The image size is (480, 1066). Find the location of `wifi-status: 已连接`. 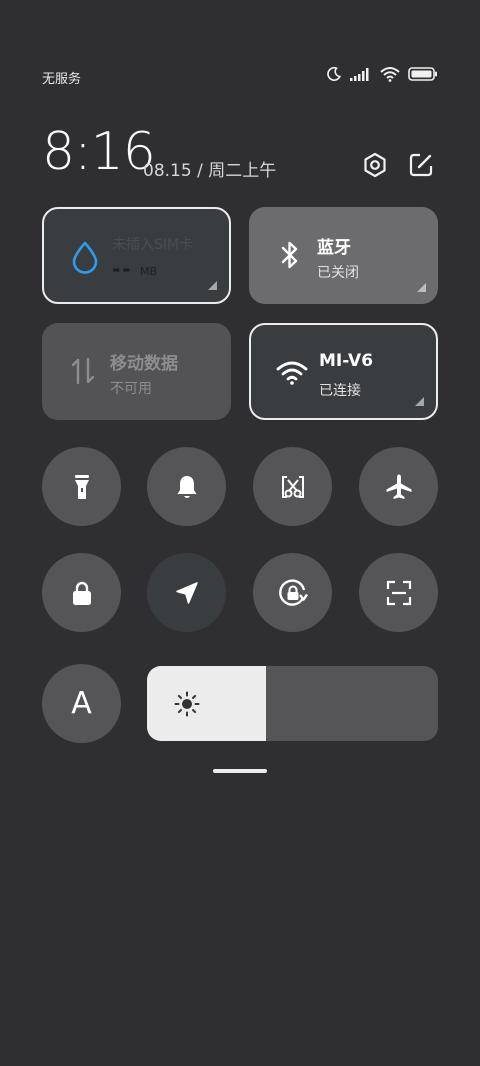

wifi-status: 已连接 is located at coordinates (340, 391).